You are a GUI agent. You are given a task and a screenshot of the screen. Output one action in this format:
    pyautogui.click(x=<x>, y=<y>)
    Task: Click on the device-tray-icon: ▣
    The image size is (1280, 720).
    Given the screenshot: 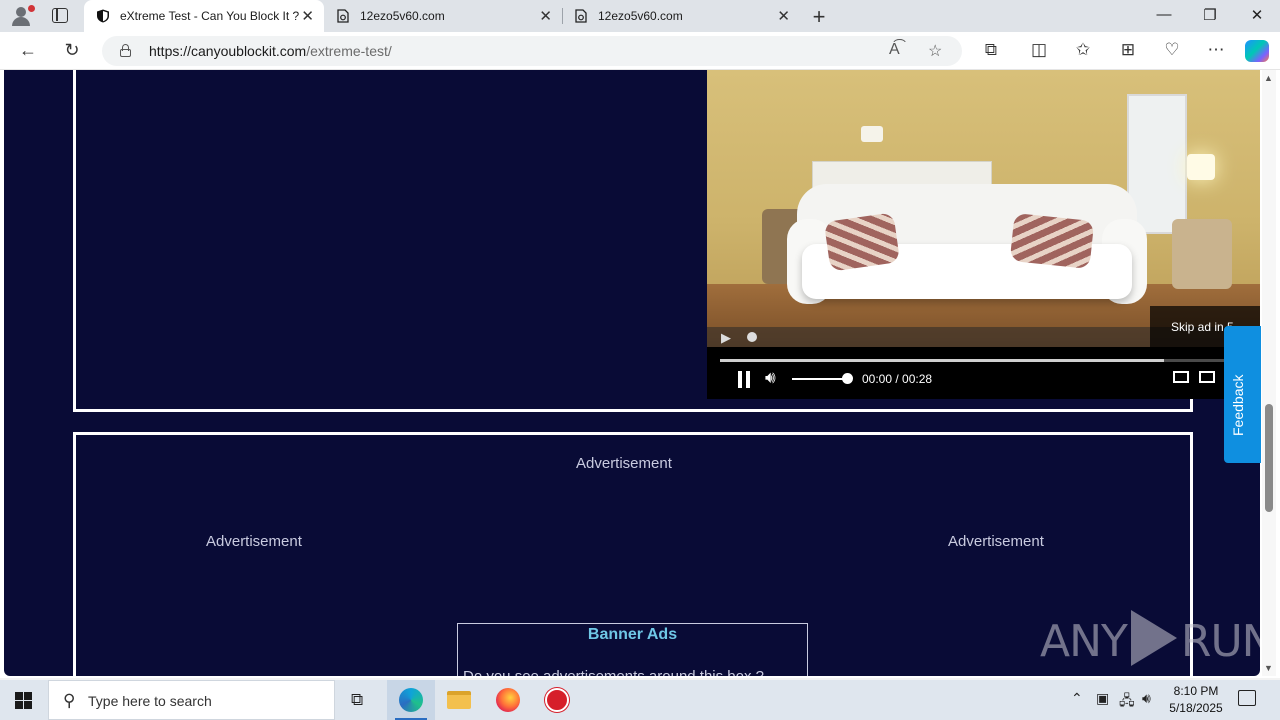 What is the action you would take?
    pyautogui.click(x=1102, y=698)
    